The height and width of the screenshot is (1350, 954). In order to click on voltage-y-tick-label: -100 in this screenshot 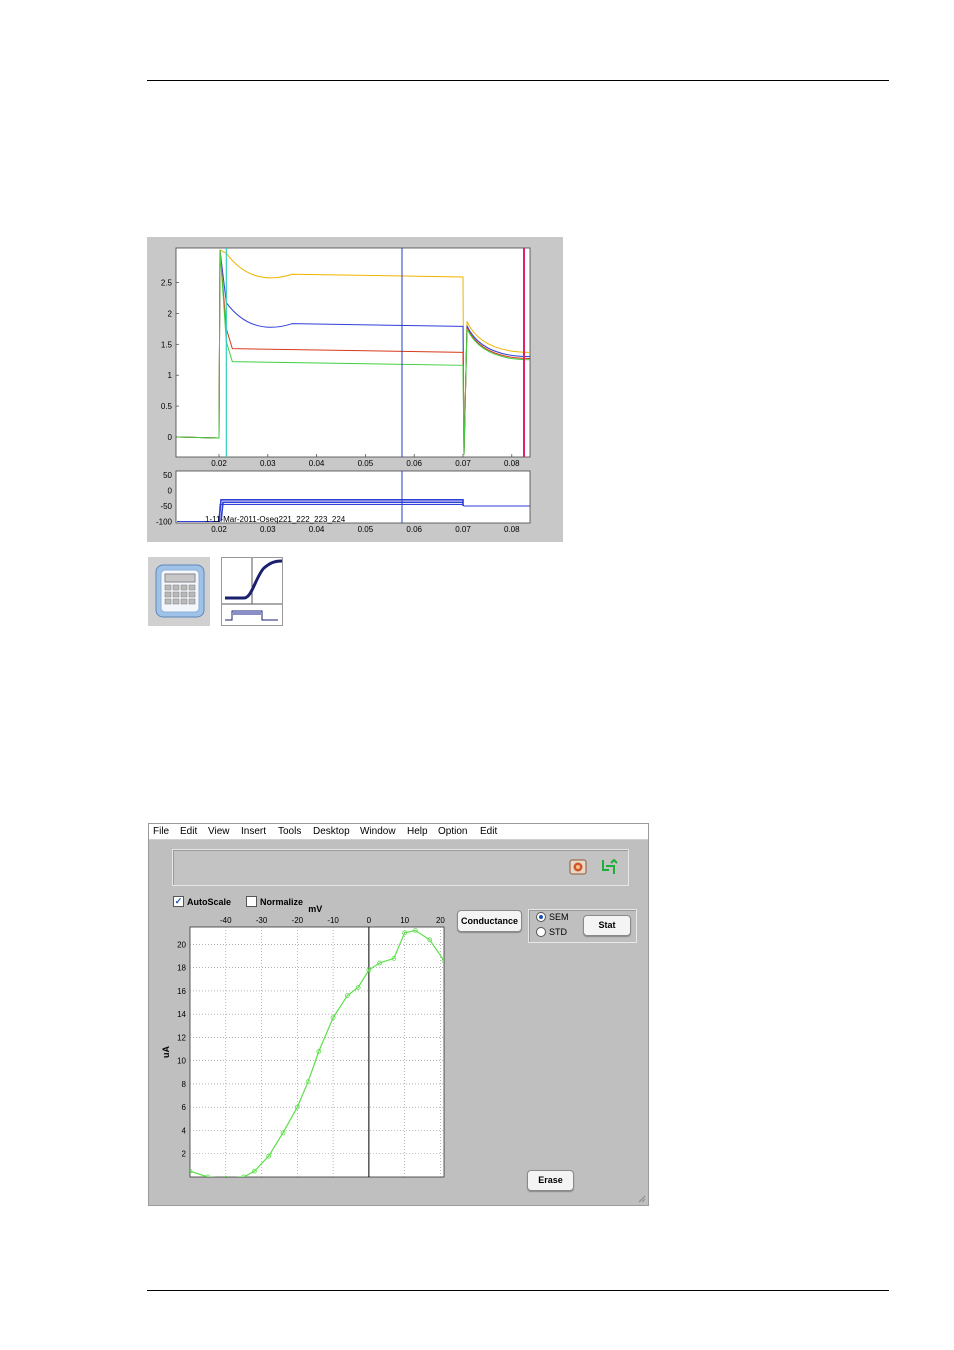, I will do `click(164, 522)`.